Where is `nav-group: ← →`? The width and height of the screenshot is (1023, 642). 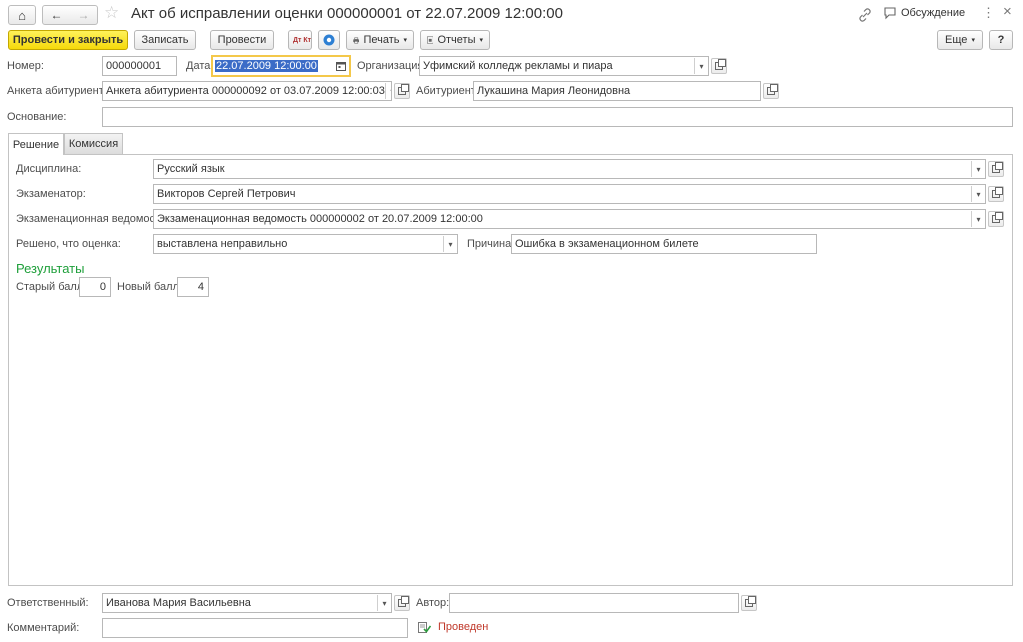
nav-group: ← → is located at coordinates (70, 15).